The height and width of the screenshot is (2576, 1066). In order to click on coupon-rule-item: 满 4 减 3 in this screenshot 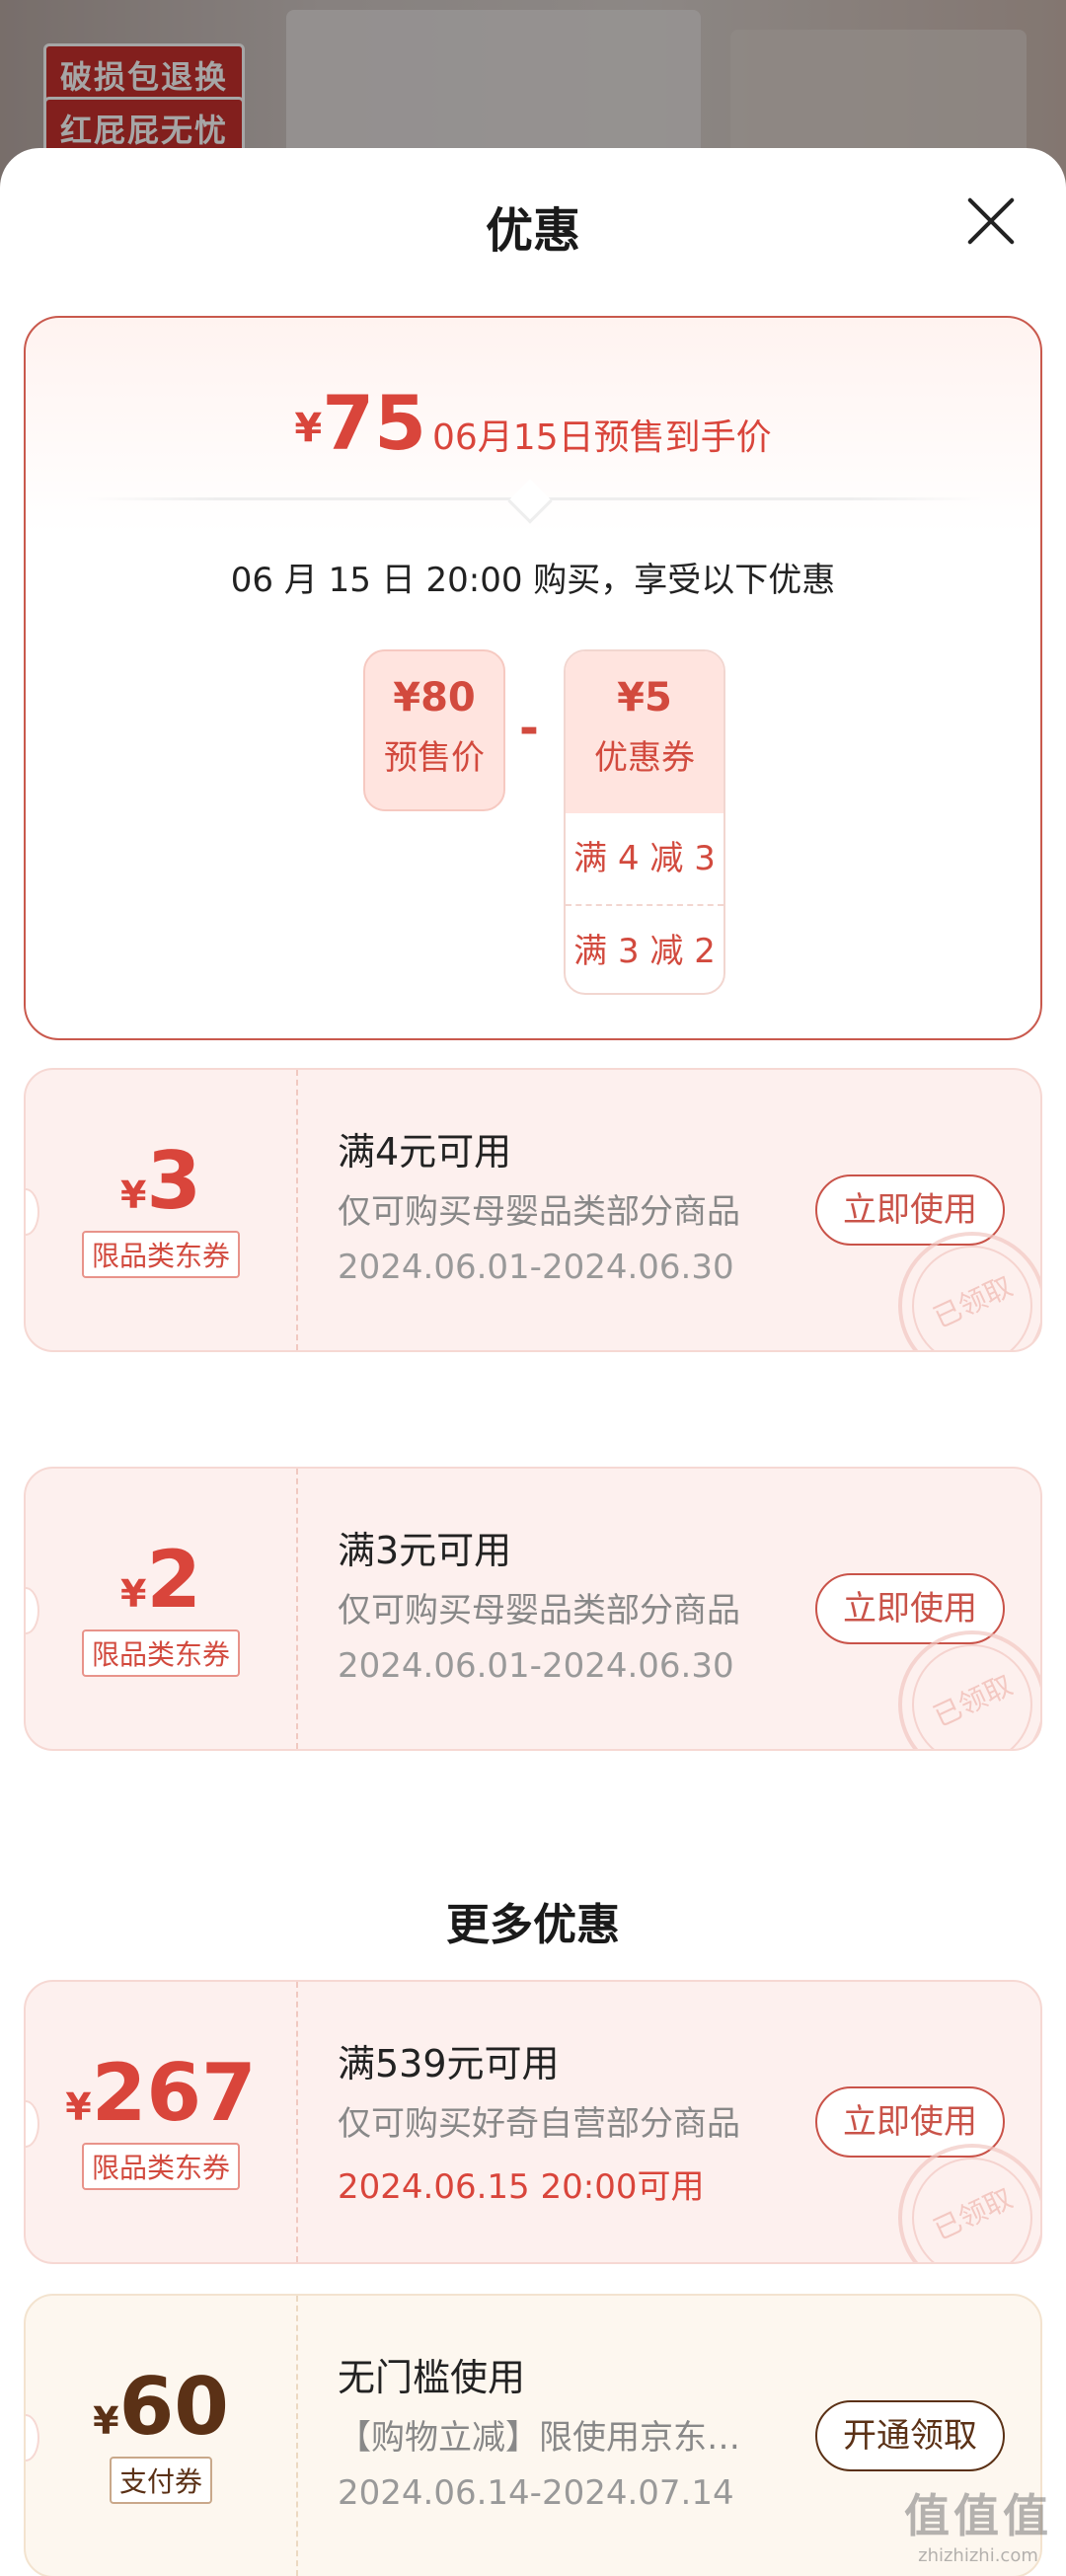, I will do `click(644, 858)`.